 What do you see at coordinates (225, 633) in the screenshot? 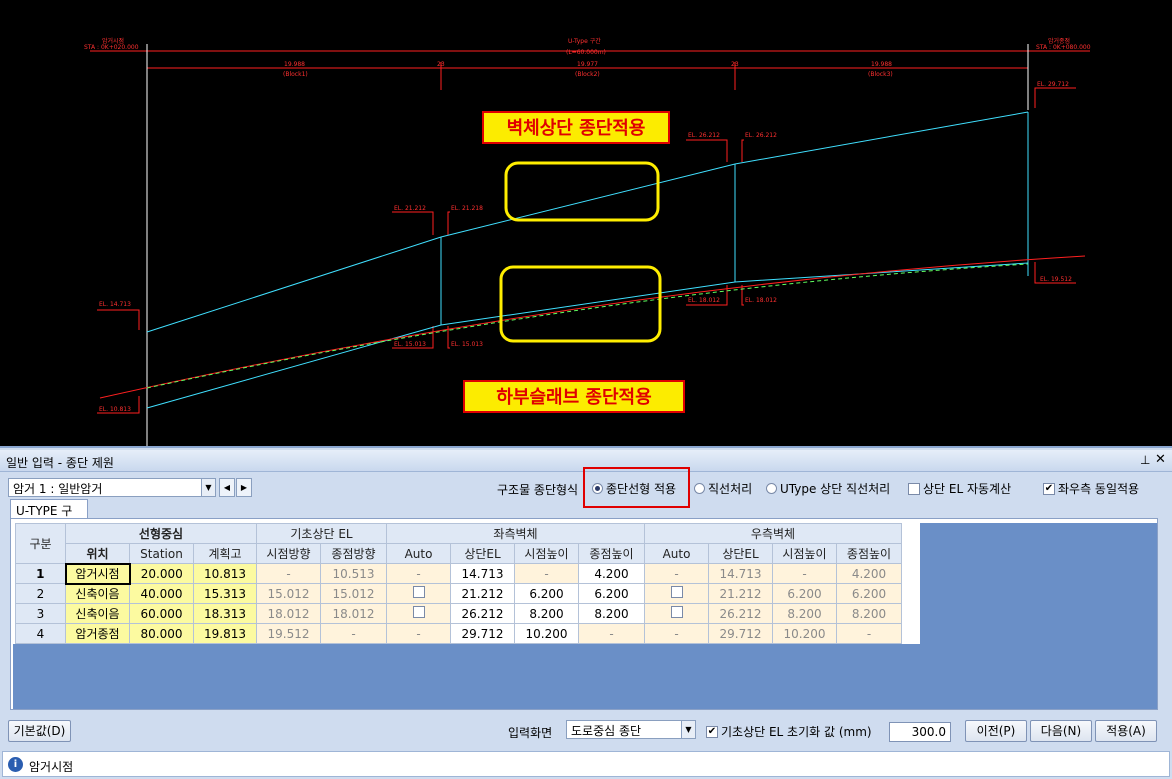
I see `cell-plan-height: 19.813` at bounding box center [225, 633].